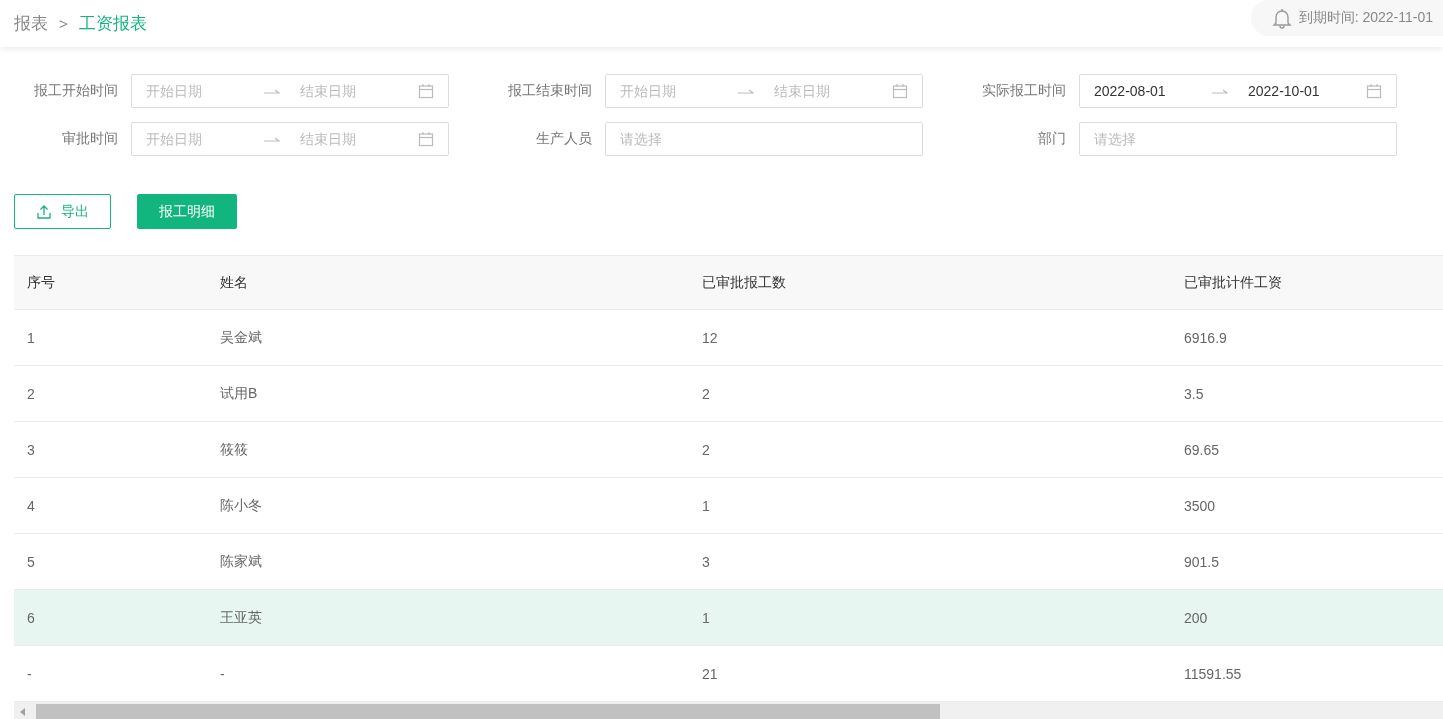 The width and height of the screenshot is (1443, 719). I want to click on table-cell-text: 12, so click(710, 337).